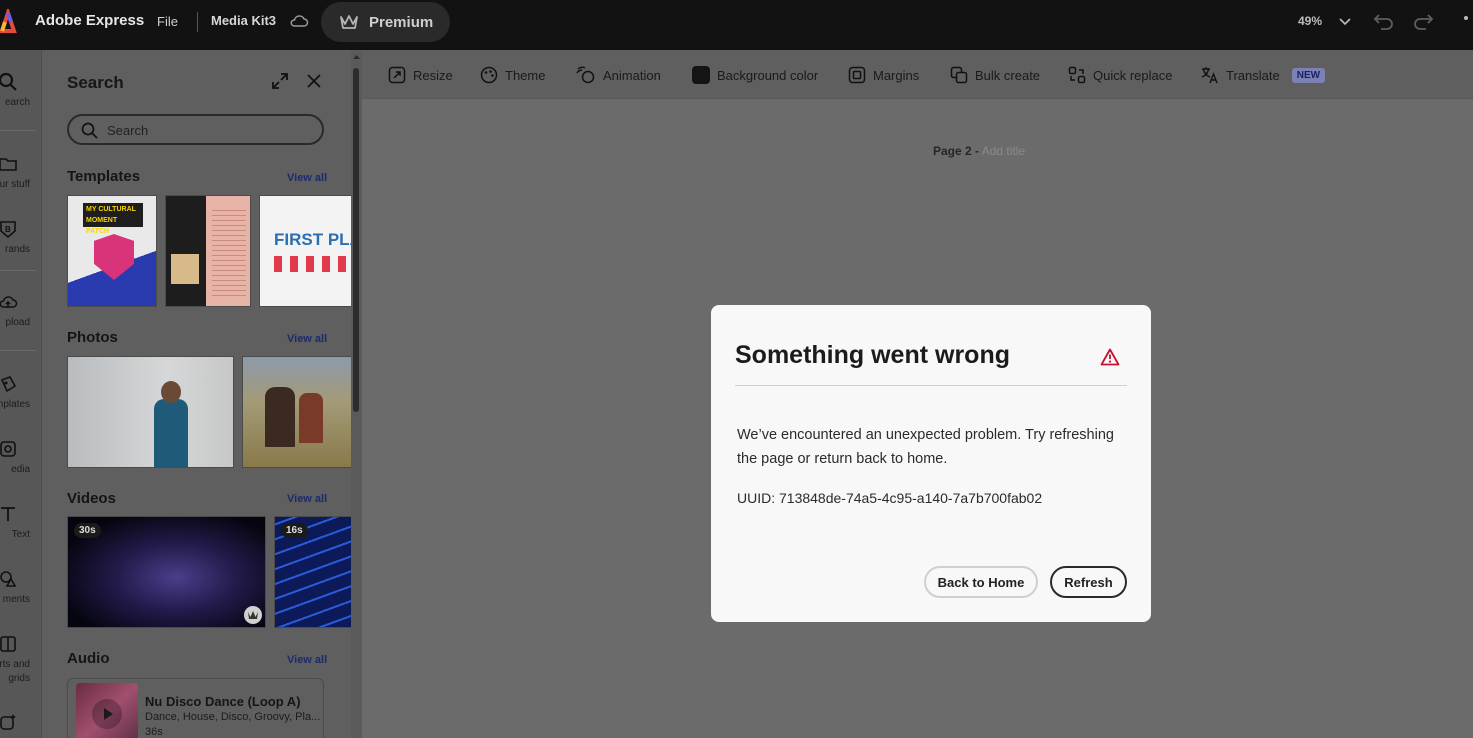  What do you see at coordinates (9, 302) in the screenshot?
I see `upload-cloud-icon` at bounding box center [9, 302].